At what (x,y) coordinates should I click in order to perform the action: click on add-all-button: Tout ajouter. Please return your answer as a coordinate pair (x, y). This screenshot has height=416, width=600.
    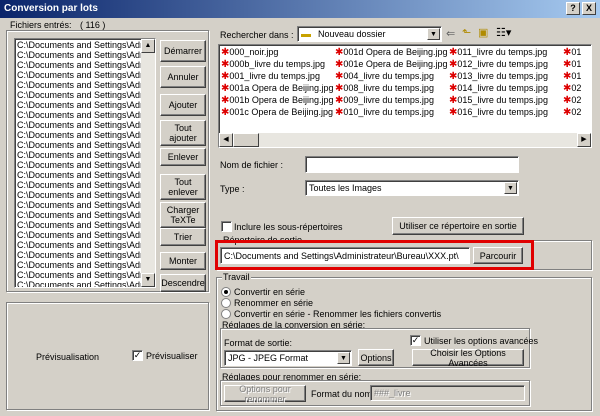
    Looking at the image, I should click on (183, 133).